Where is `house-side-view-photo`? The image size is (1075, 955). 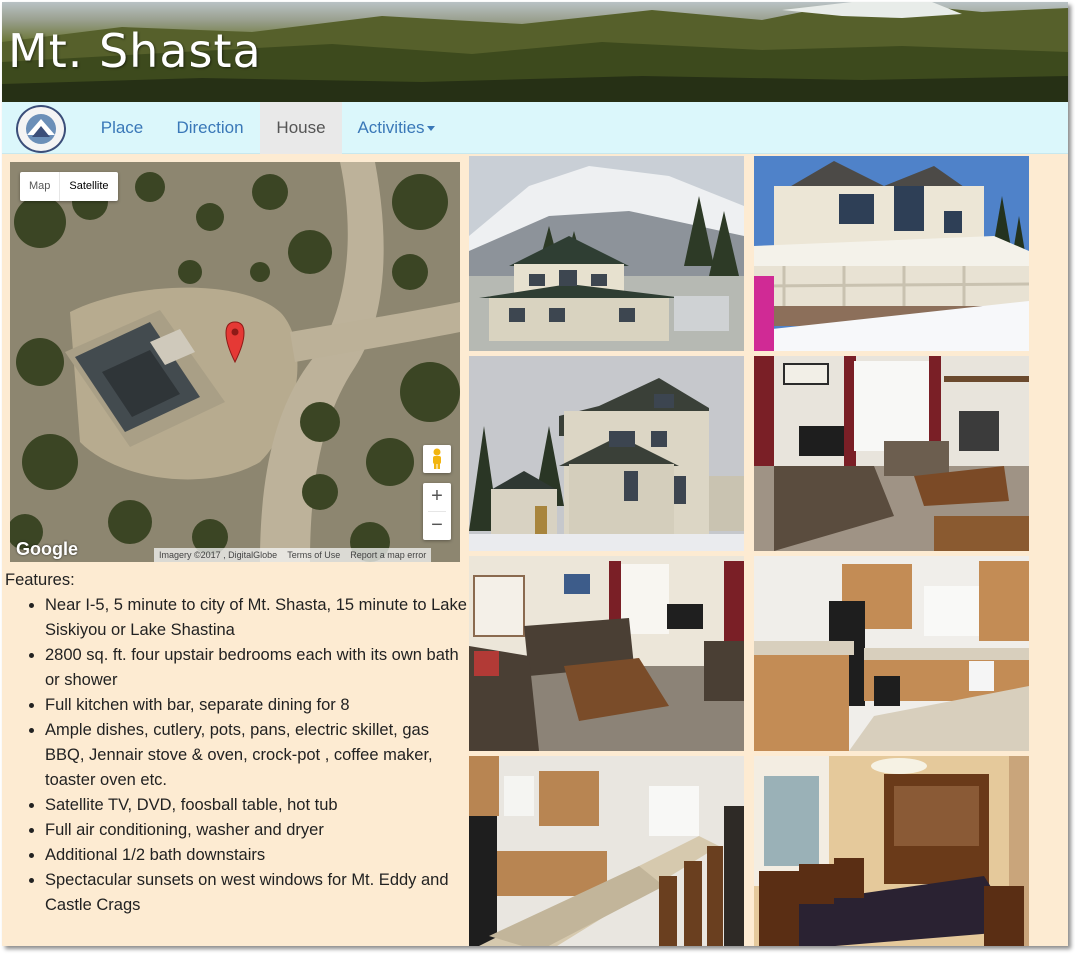
house-side-view-photo is located at coordinates (606, 453).